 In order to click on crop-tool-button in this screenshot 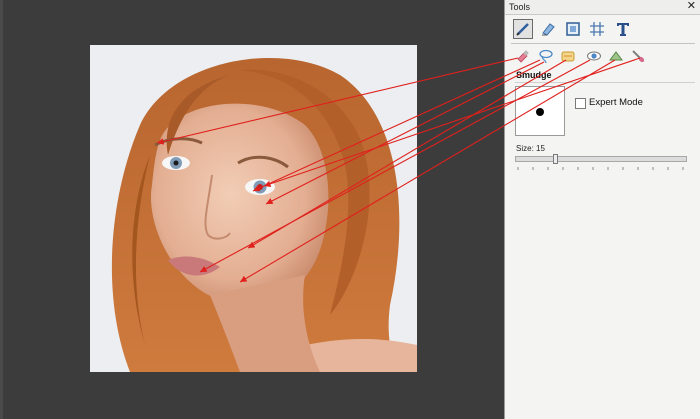, I will do `click(573, 29)`.